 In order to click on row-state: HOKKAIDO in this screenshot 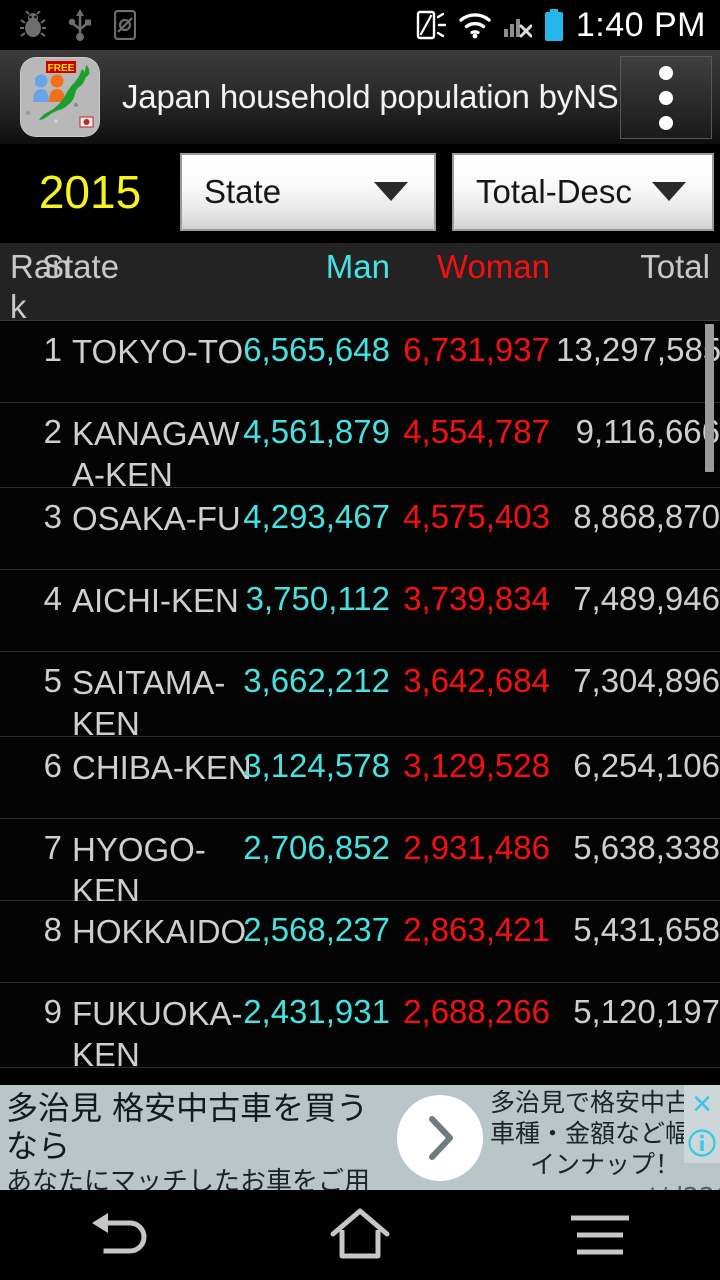, I will do `click(159, 931)`.